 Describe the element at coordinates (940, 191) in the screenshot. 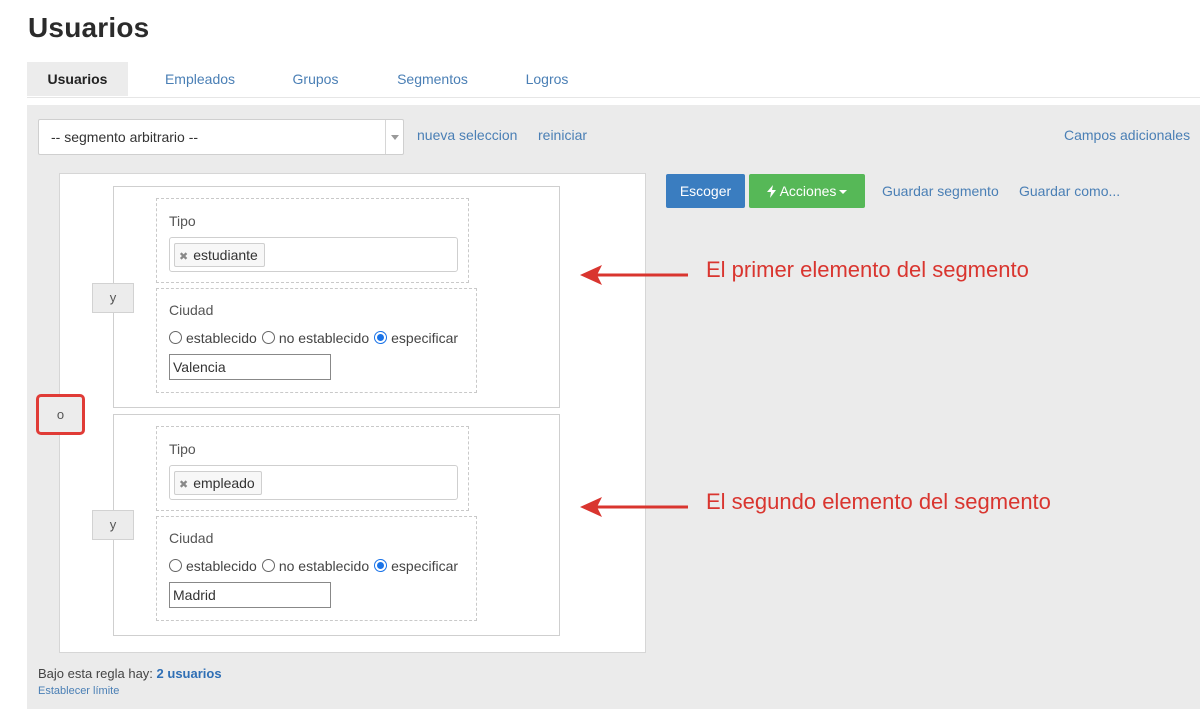

I see `save-segment-link: Guardar segmento` at that location.